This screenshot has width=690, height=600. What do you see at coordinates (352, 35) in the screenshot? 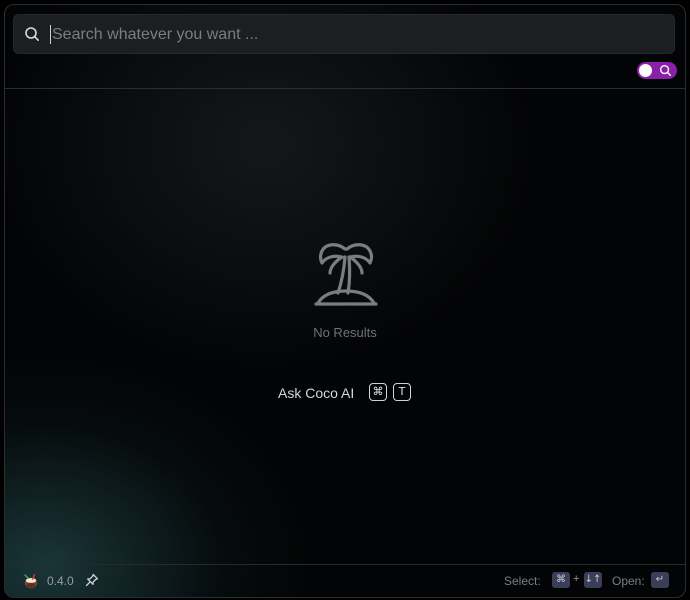
I see `search-input` at bounding box center [352, 35].